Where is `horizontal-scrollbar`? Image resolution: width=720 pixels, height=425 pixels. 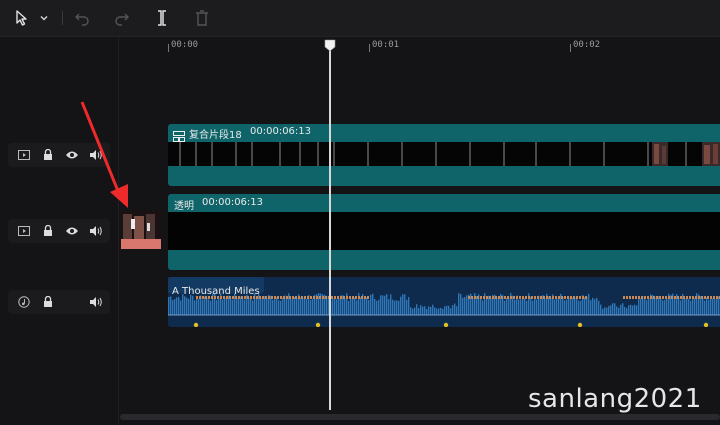 horizontal-scrollbar is located at coordinates (420, 417).